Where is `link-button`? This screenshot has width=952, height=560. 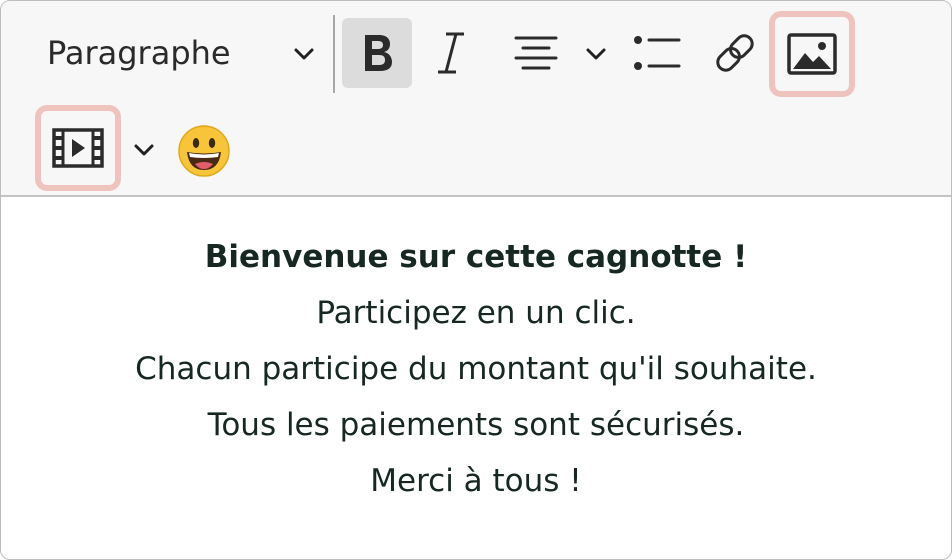
link-button is located at coordinates (735, 53).